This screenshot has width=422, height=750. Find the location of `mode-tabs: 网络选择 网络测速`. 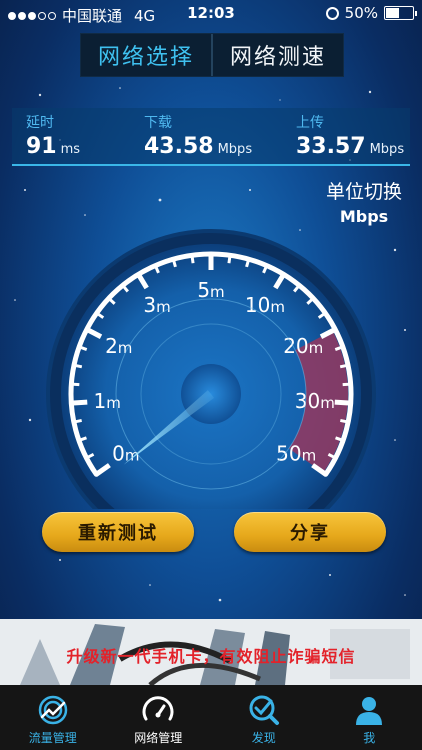

mode-tabs: 网络选择 网络测速 is located at coordinates (212, 55).